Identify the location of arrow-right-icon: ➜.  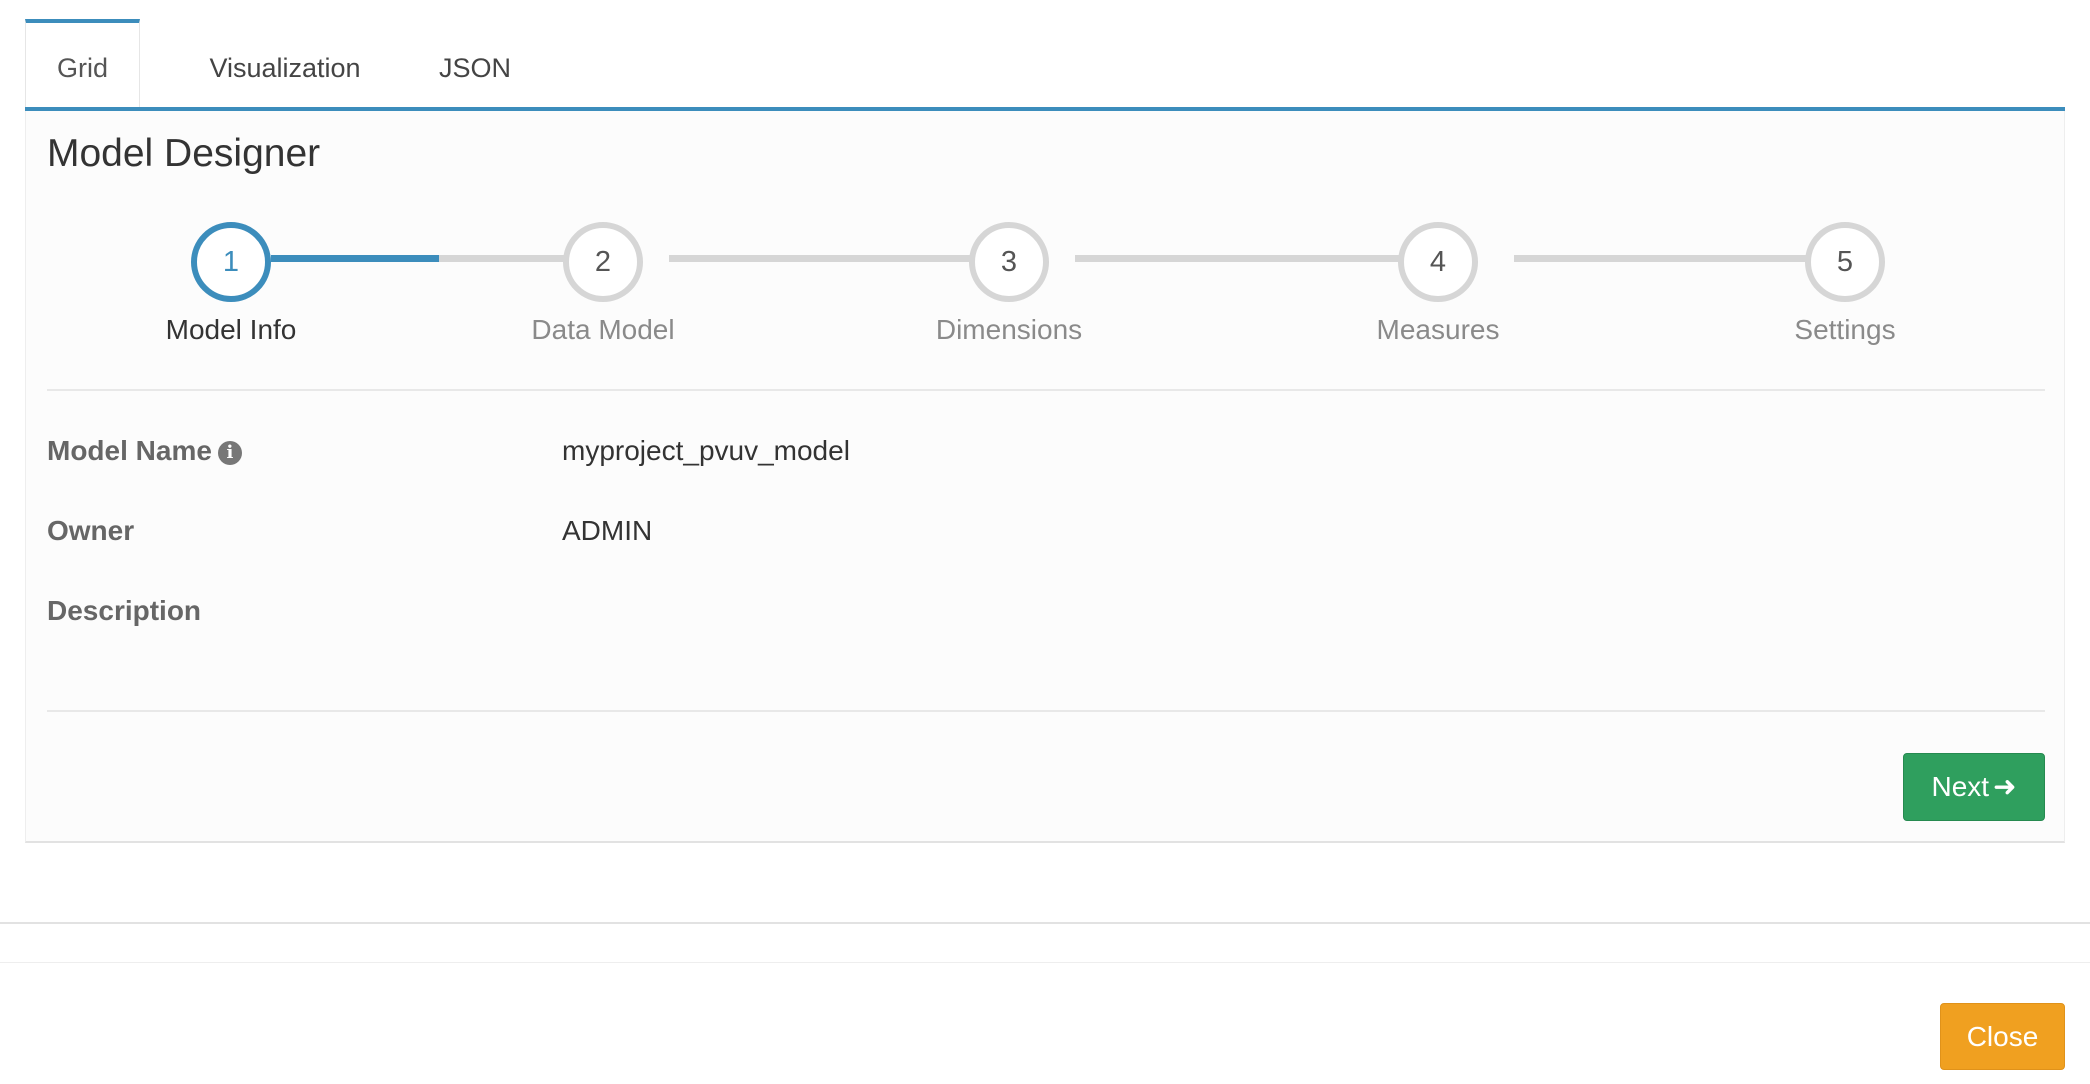
(2005, 786).